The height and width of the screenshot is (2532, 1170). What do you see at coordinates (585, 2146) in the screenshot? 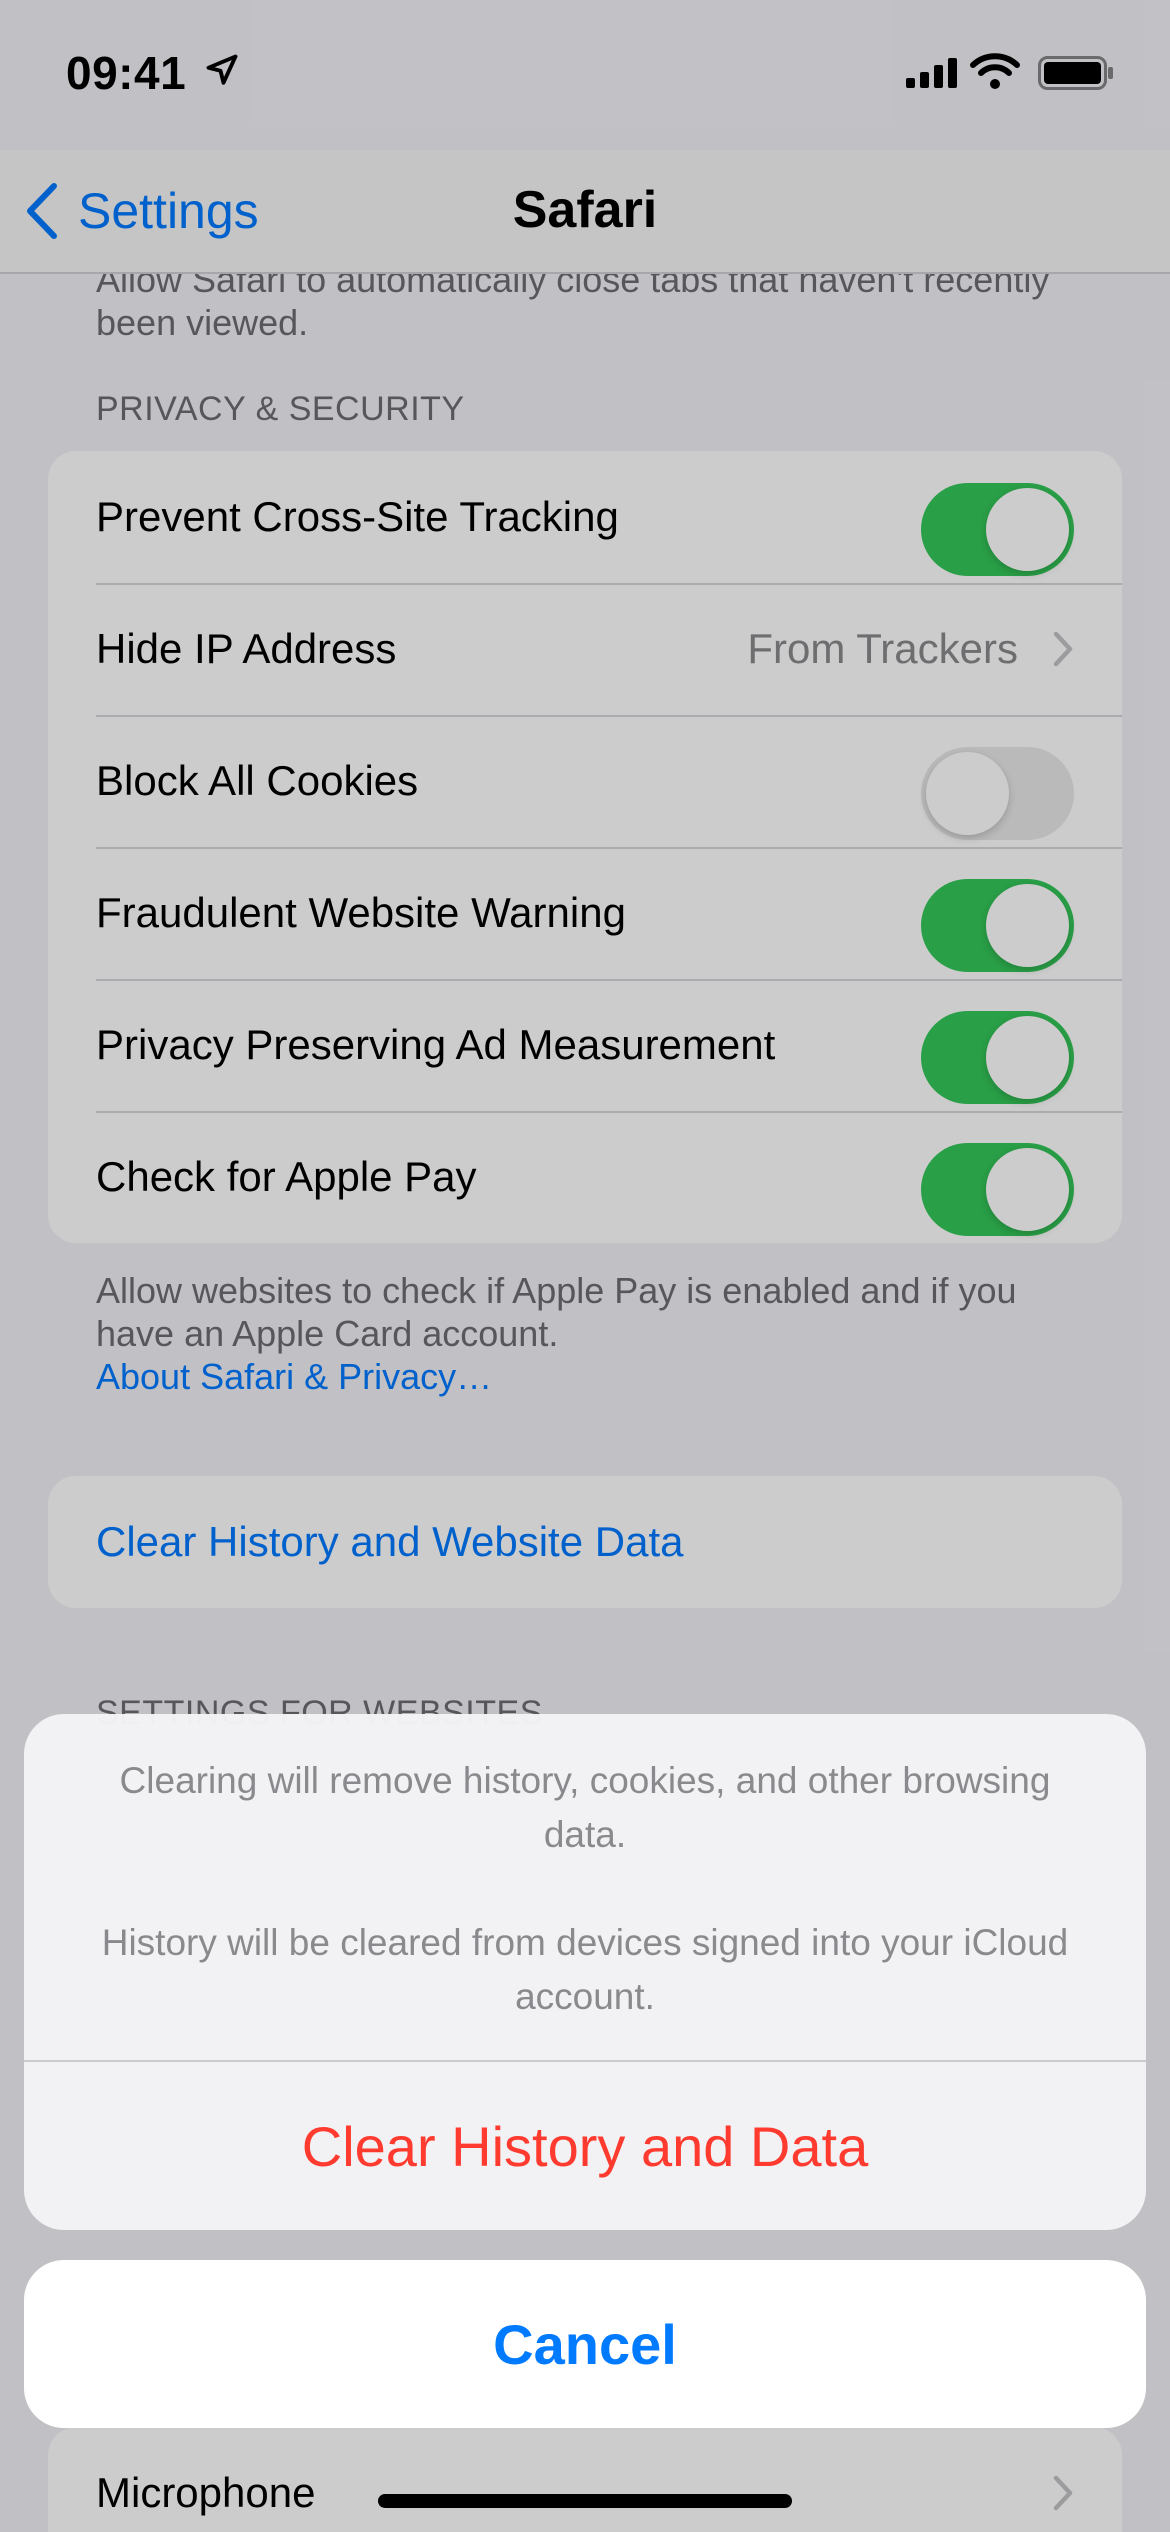
I see `clear-history-and-data-button: Clear History and Data` at bounding box center [585, 2146].